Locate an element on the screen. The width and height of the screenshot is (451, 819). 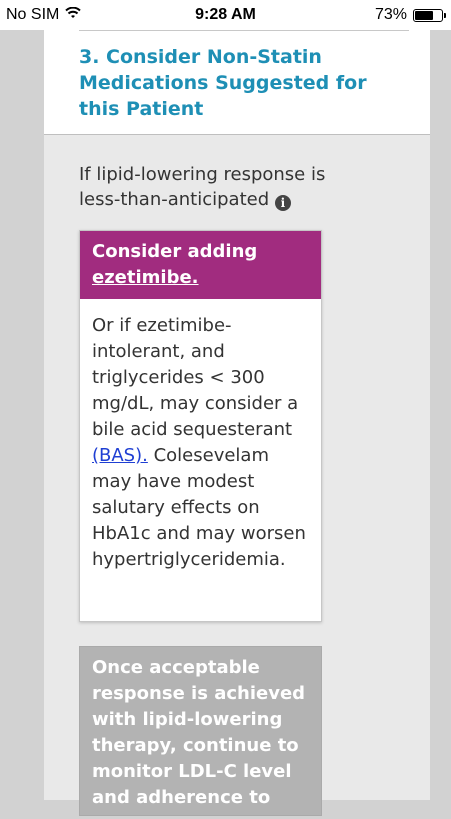
card-header-prefix: Consider adding is located at coordinates (175, 251).